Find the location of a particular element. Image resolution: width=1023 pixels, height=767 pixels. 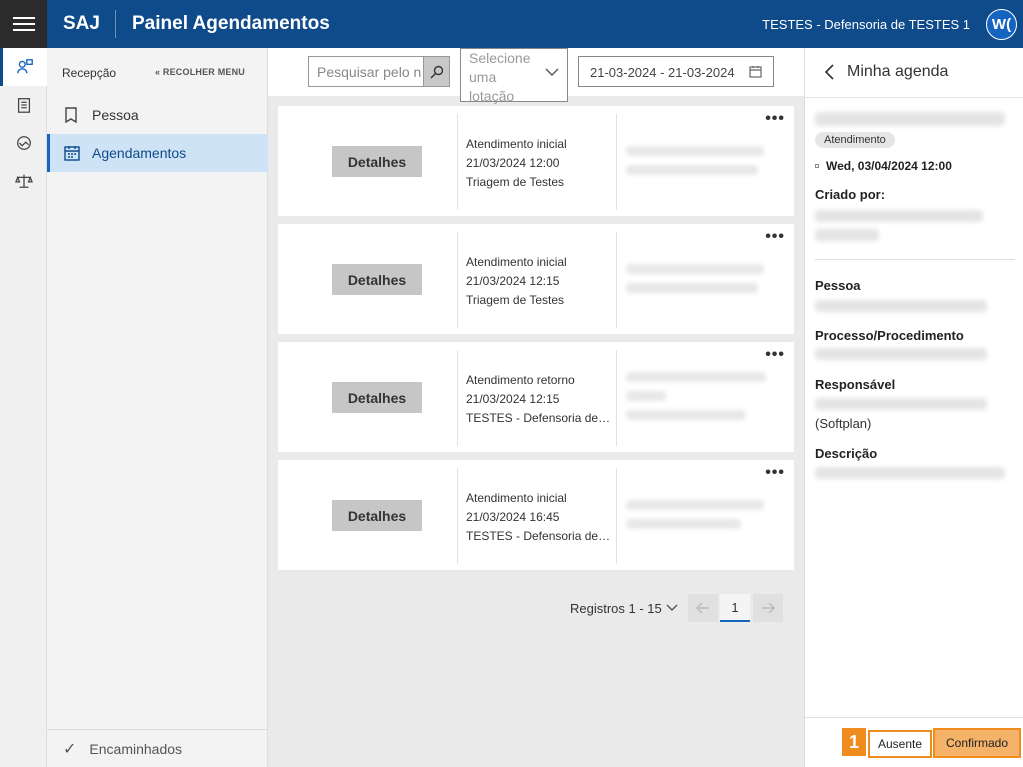

date-range-input: 21-03-2024 - 21-03-2024 is located at coordinates (676, 71).